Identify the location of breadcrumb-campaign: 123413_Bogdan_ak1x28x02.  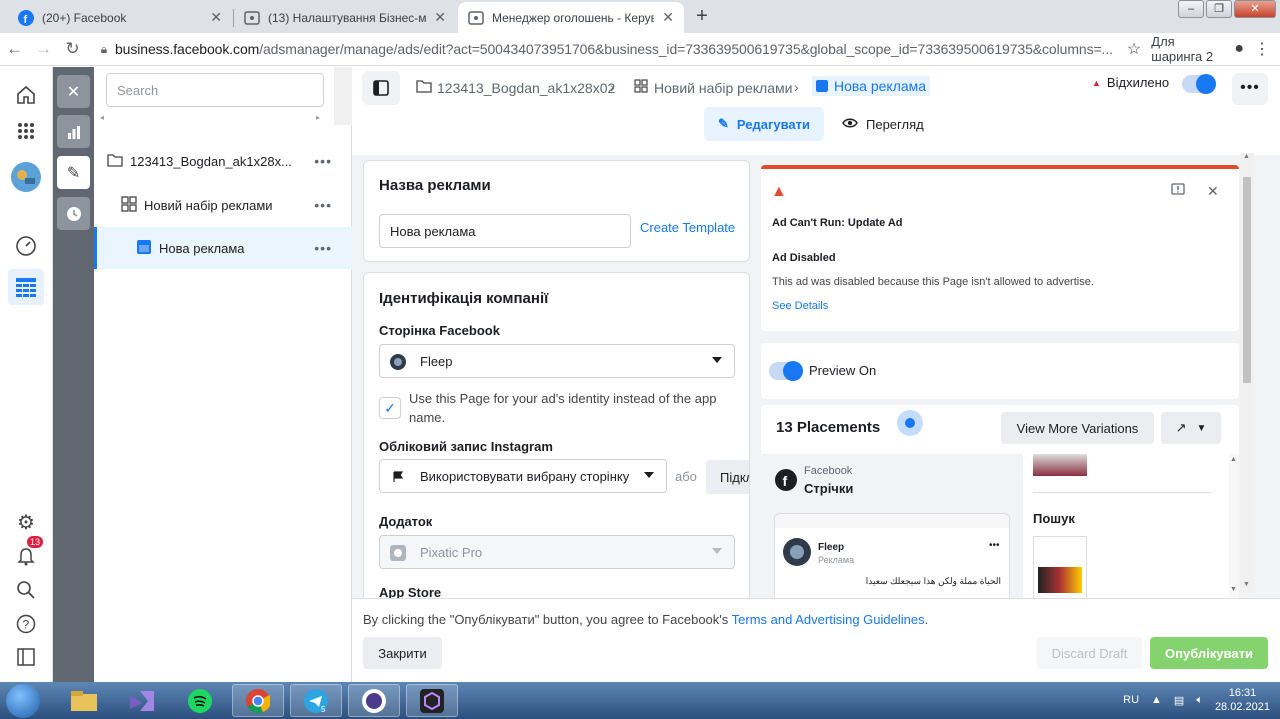
(515, 87).